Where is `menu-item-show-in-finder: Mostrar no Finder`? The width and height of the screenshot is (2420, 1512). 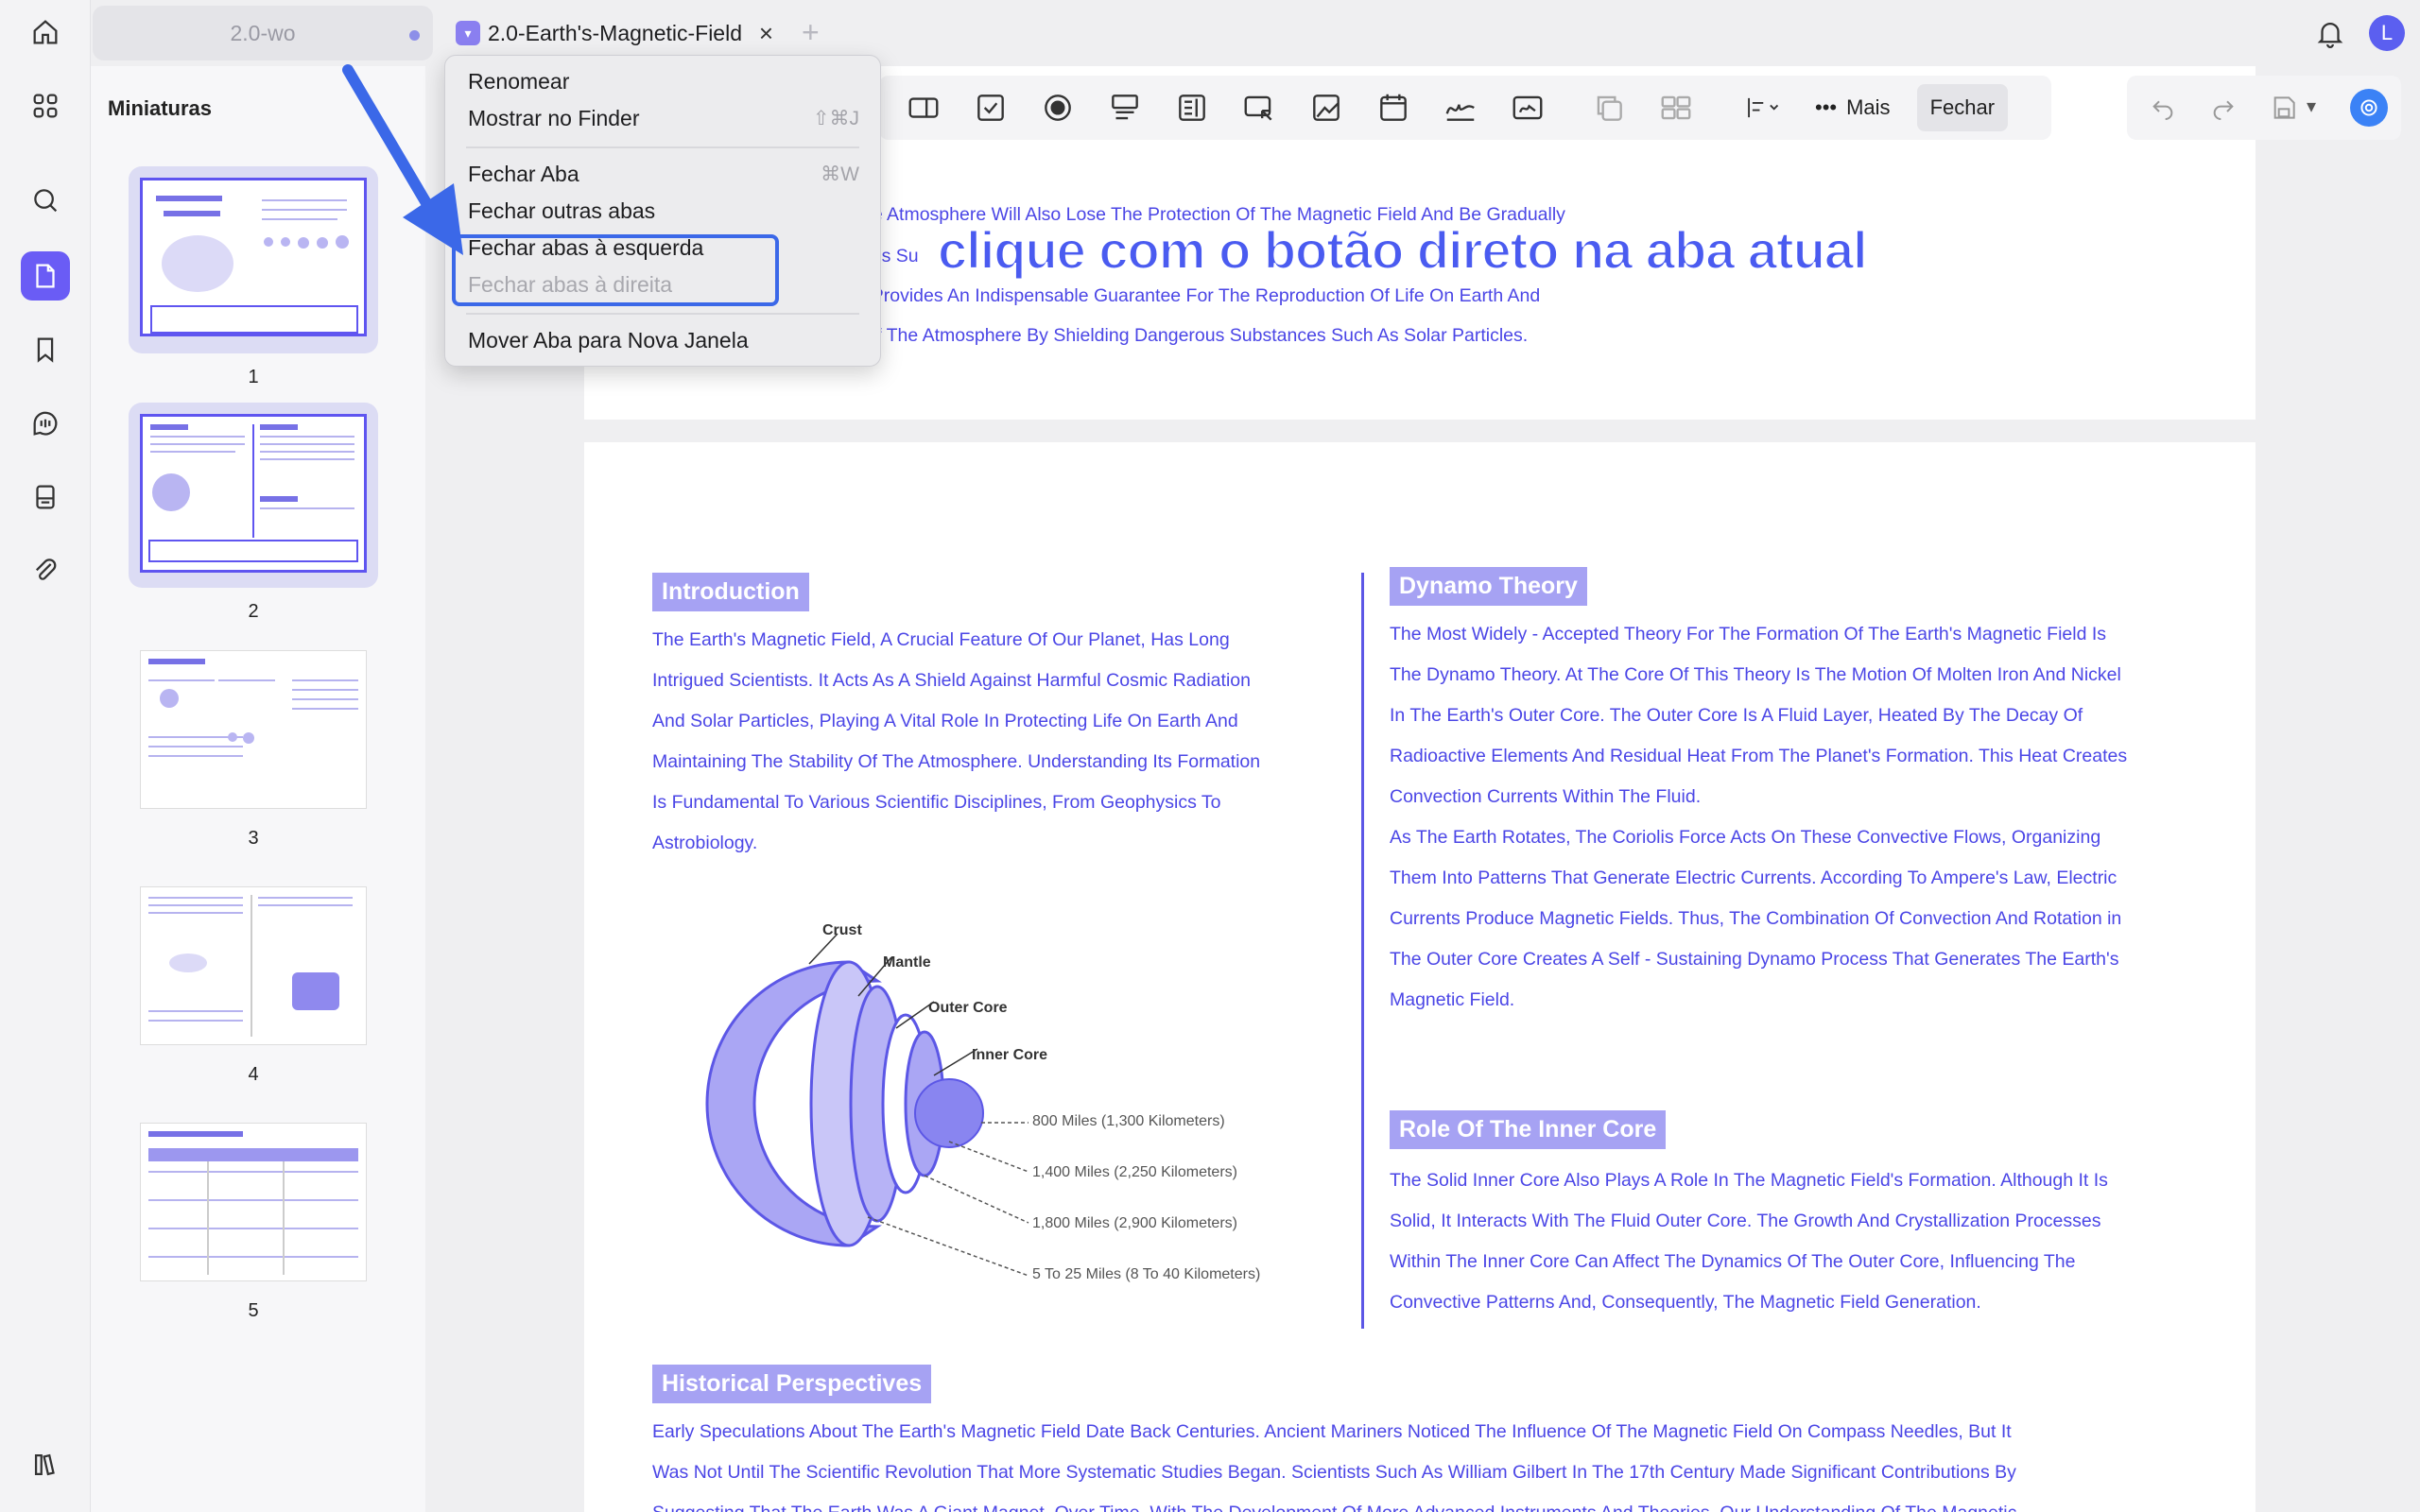 menu-item-show-in-finder: Mostrar no Finder is located at coordinates (554, 118).